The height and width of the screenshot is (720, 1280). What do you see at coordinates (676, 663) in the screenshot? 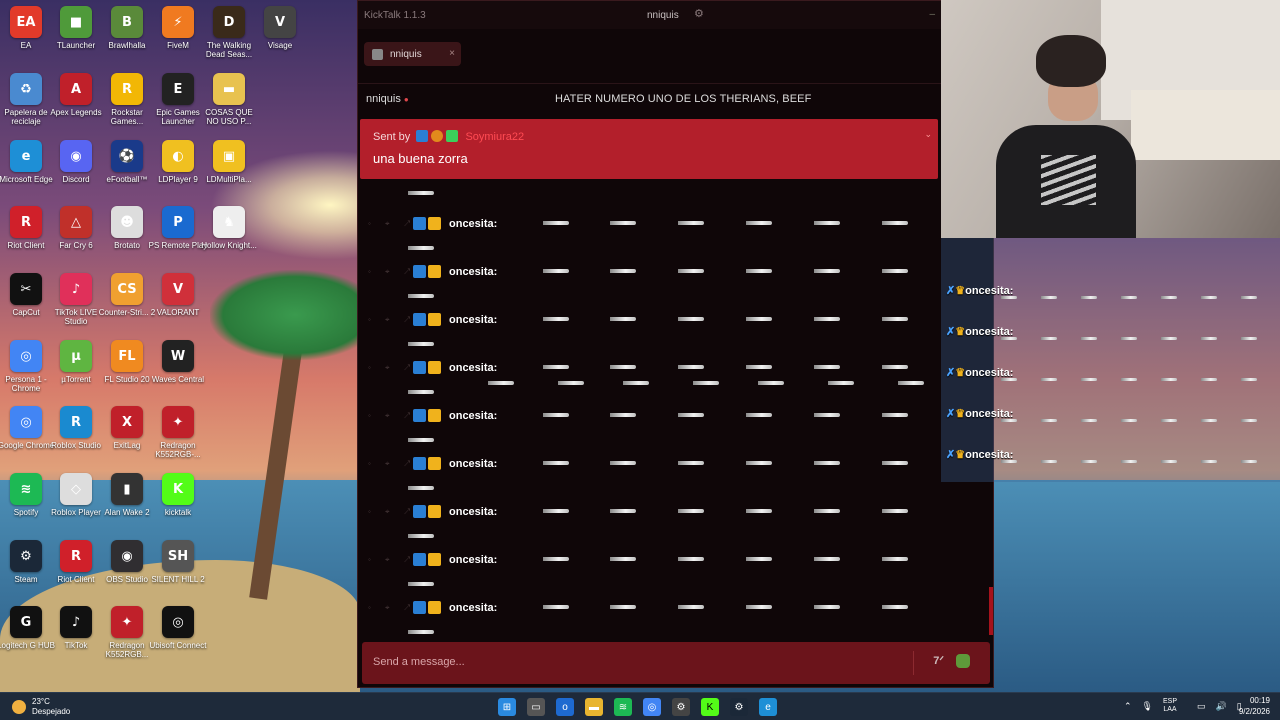
I see `message-input: Send a message... 7ᐟ` at bounding box center [676, 663].